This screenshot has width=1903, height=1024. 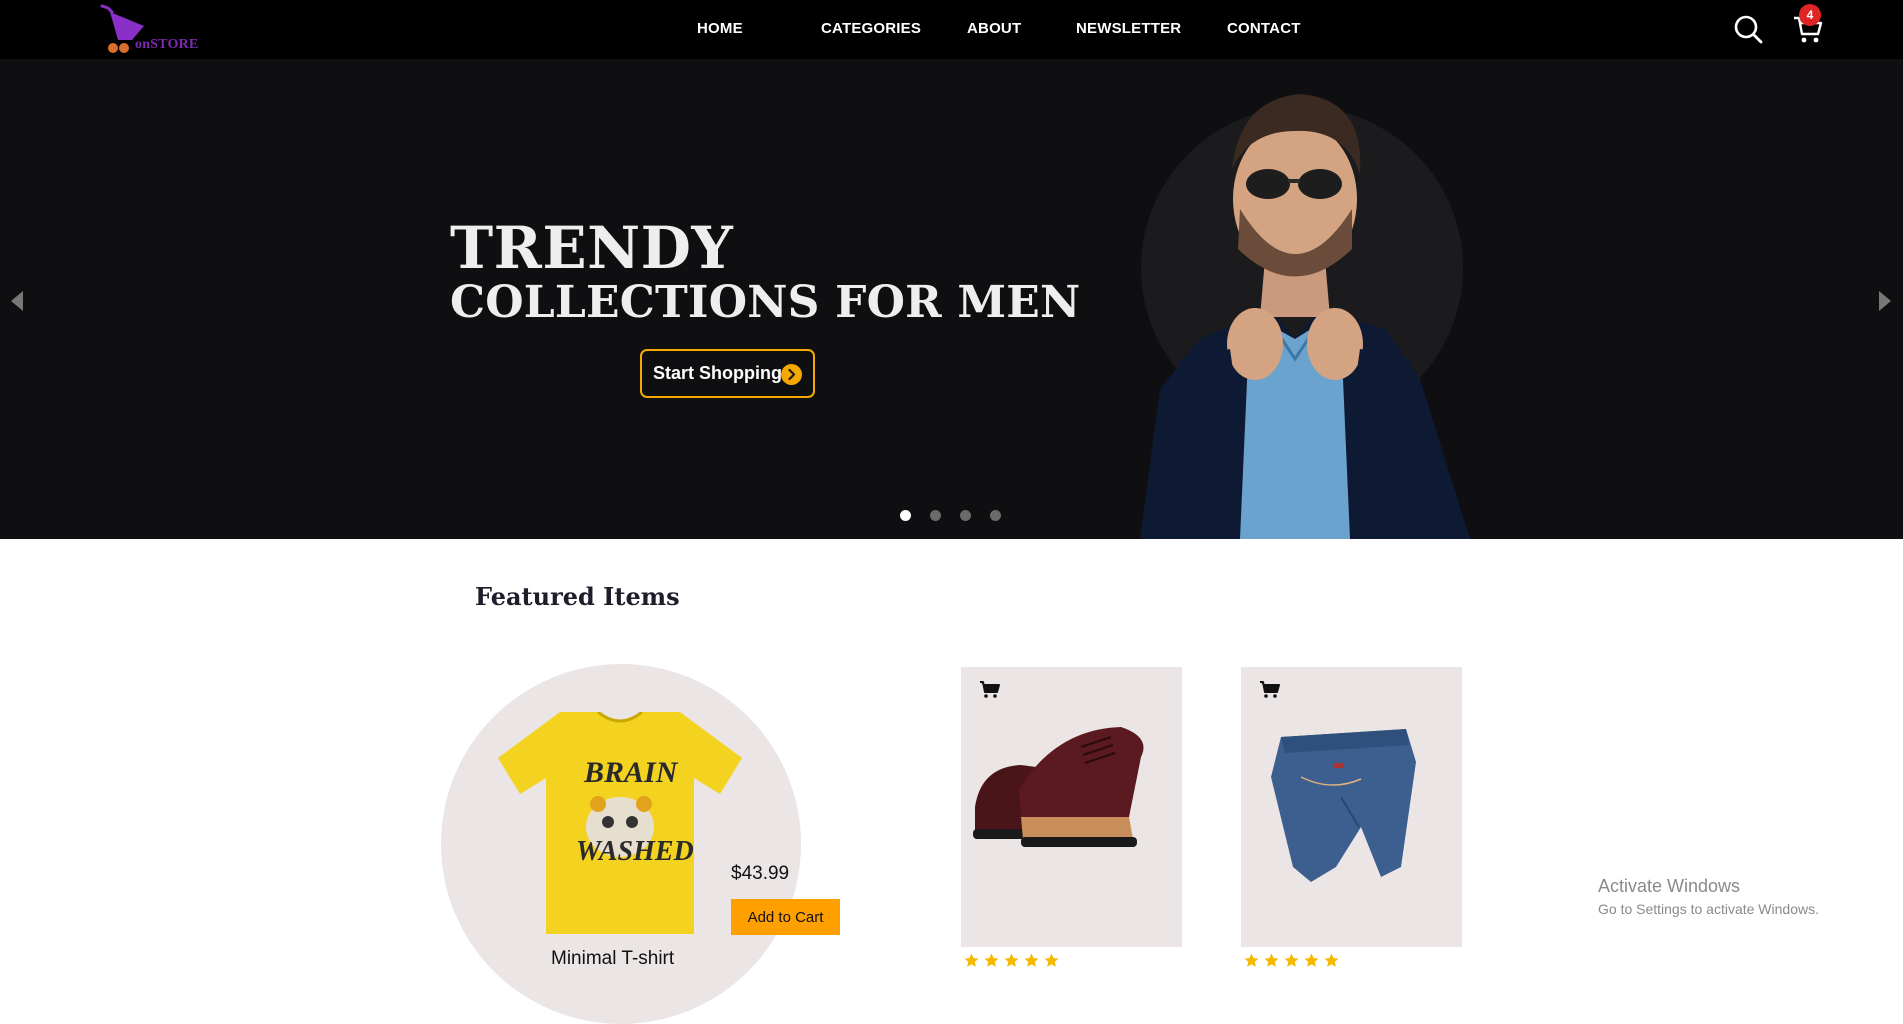 I want to click on search-icon, so click(x=1748, y=29).